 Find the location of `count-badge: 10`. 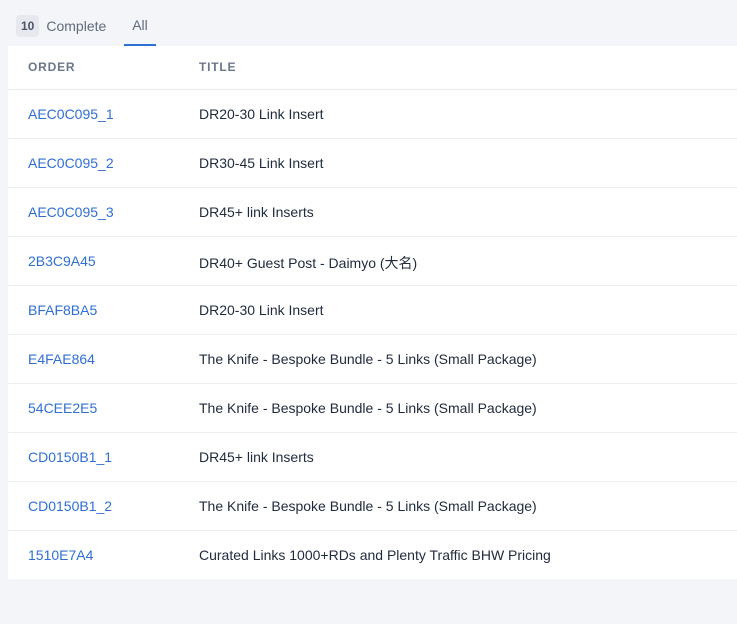

count-badge: 10 is located at coordinates (28, 26).